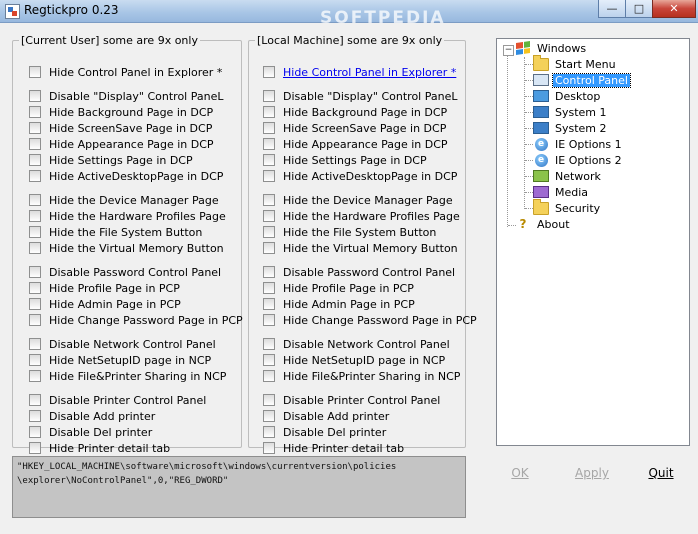 The width and height of the screenshot is (698, 534). What do you see at coordinates (324, 432) in the screenshot?
I see `local-machine-option: Disable Del printer` at bounding box center [324, 432].